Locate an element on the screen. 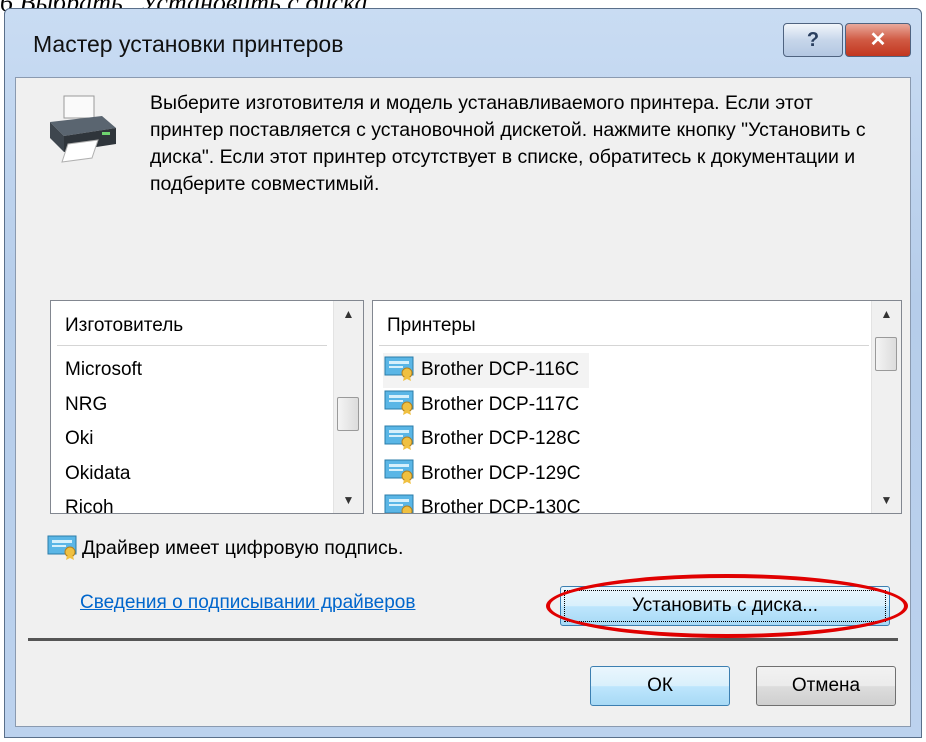 This screenshot has width=926, height=742. manufacturer-scrollbar: ▲ ▼ is located at coordinates (348, 407).